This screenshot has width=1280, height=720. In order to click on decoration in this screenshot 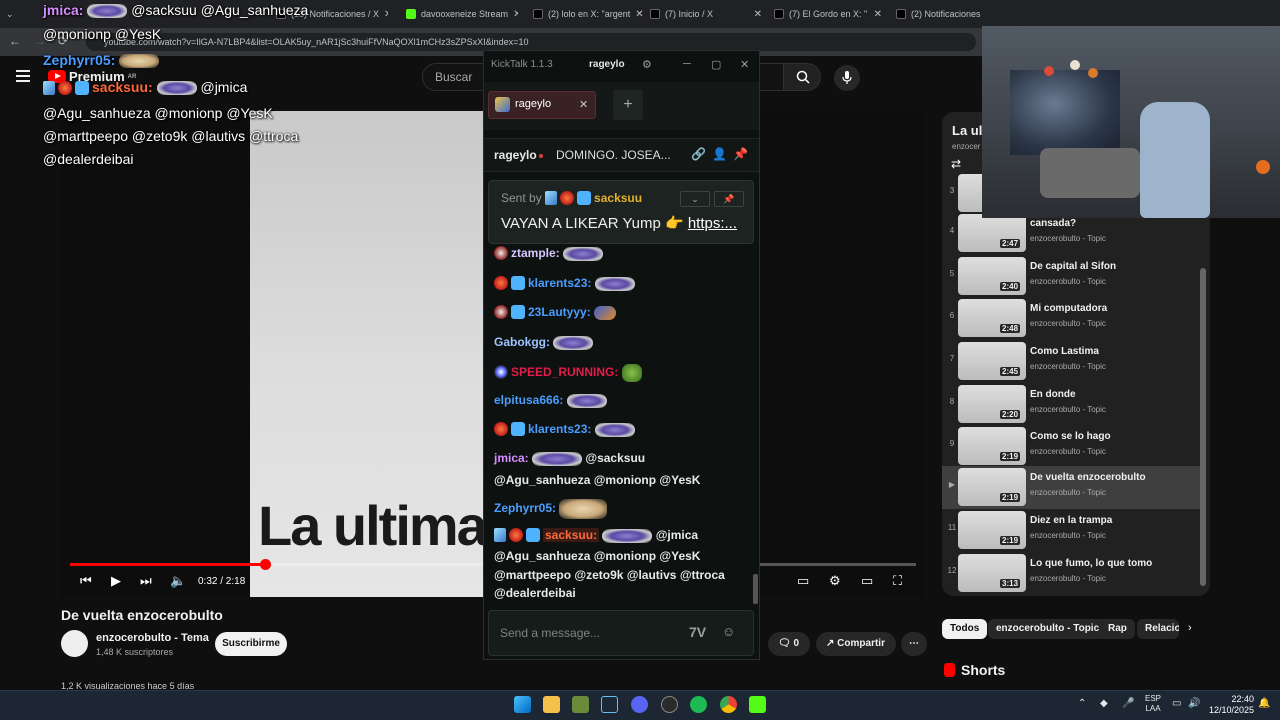, I will do `click(1049, 71)`.